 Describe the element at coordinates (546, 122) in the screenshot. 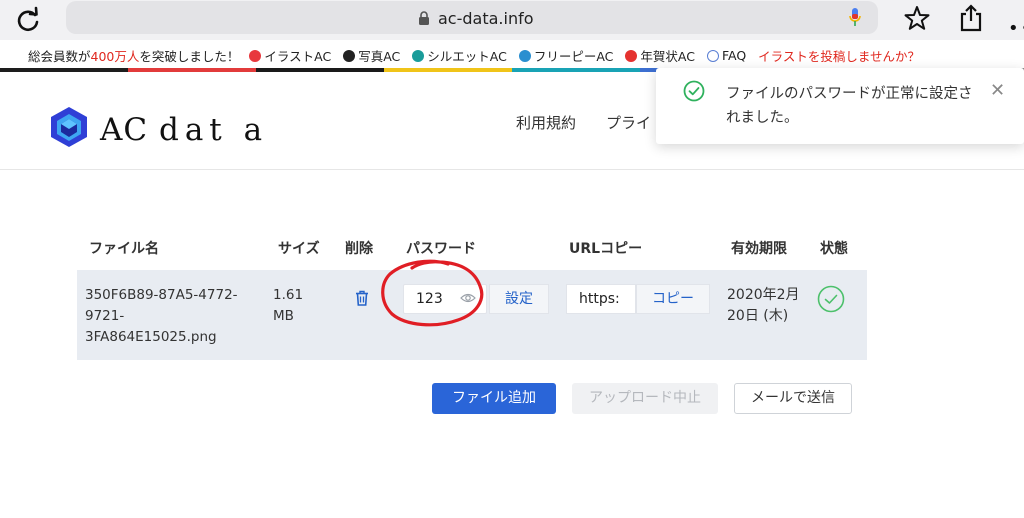

I see `nav-terms: 利用規約` at that location.